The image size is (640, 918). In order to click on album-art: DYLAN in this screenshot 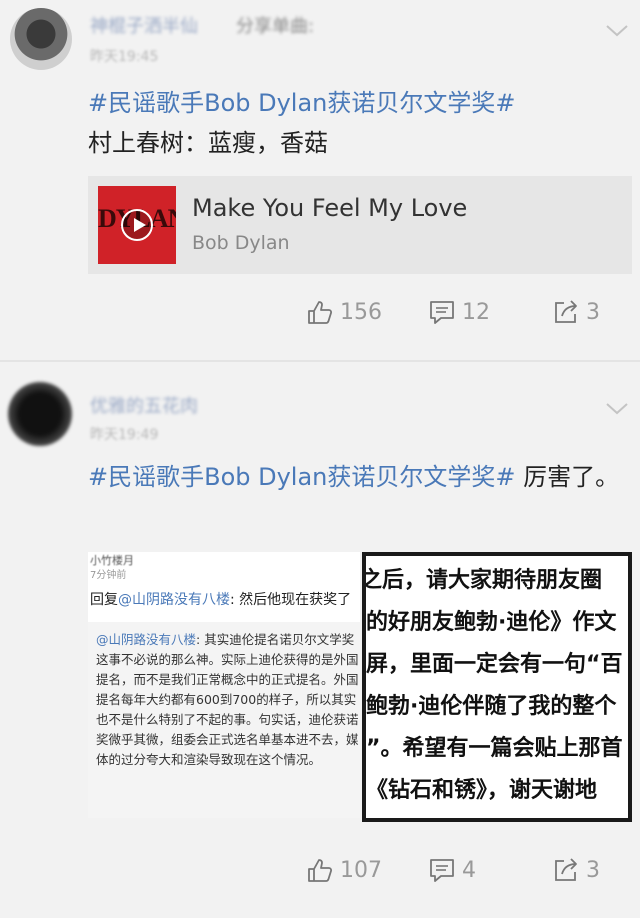, I will do `click(137, 225)`.